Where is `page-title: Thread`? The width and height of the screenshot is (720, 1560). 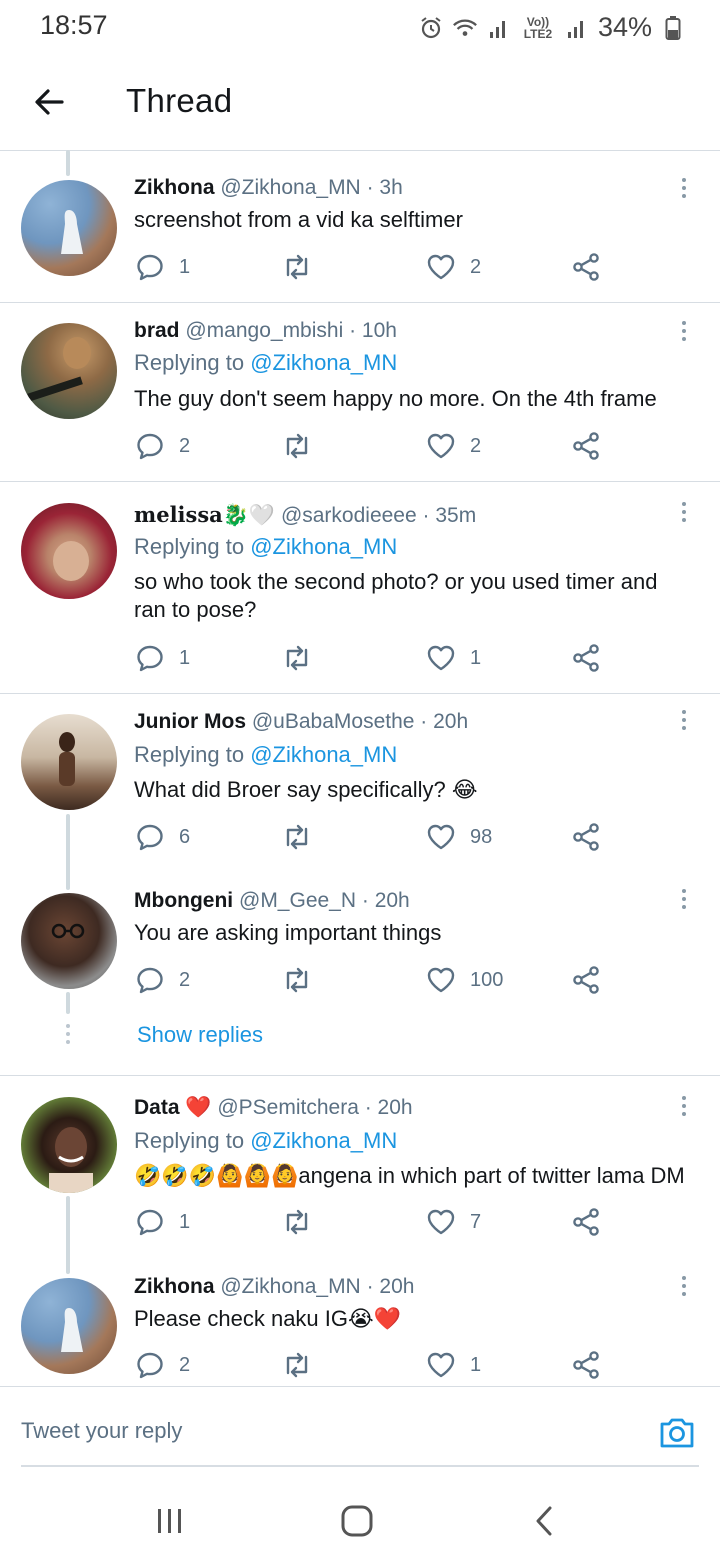
page-title: Thread is located at coordinates (179, 100).